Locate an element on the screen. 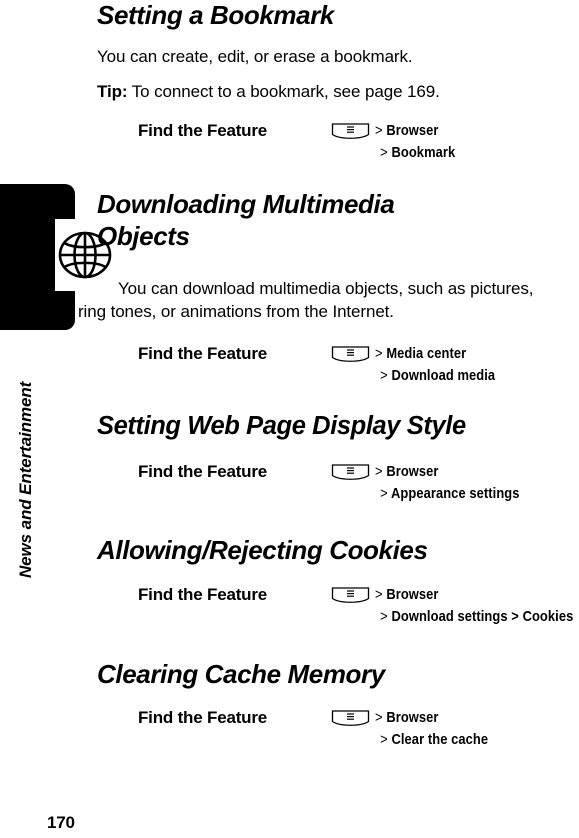 Image resolution: width=579 pixels, height=838 pixels. find-the-feature-row-bookmark: Find the Feature > Browser > Bookmark is located at coordinates (289, 144).